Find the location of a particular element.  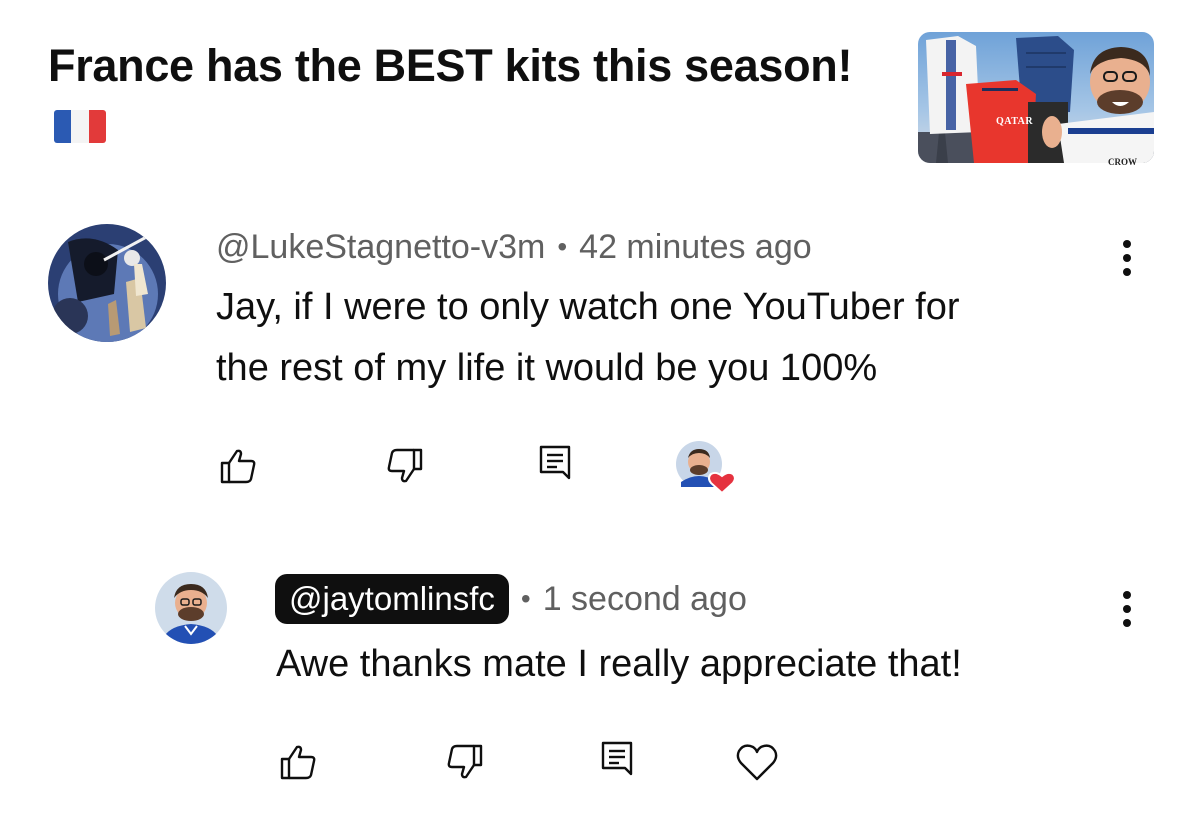

video-thumbnail is located at coordinates (1036, 97).